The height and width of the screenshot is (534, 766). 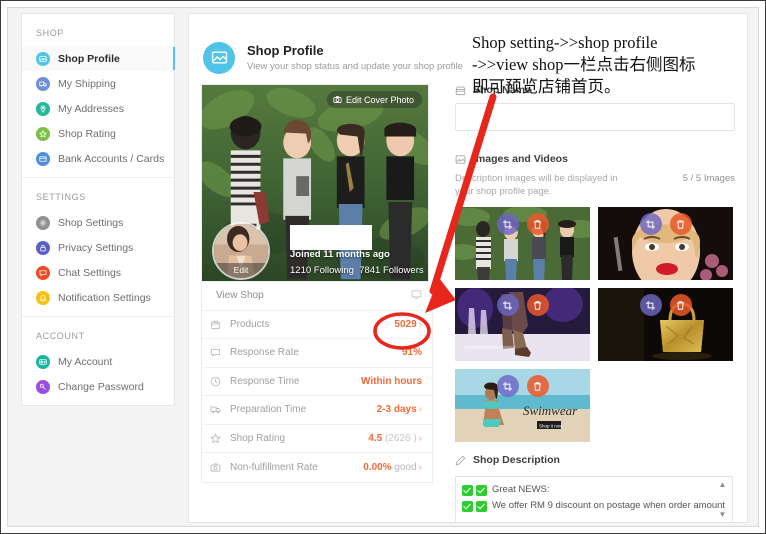 I want to click on table-row: Shop Rating 4.5 (2626 ) ›, so click(x=317, y=439).